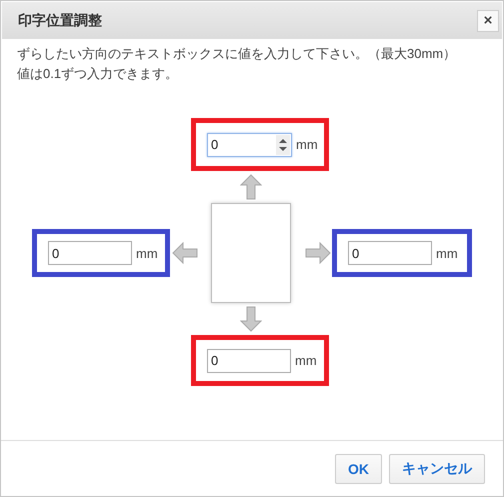 This screenshot has width=504, height=497. I want to click on instruction-text: 値は0.1ずつ入力できます。, so click(98, 74).